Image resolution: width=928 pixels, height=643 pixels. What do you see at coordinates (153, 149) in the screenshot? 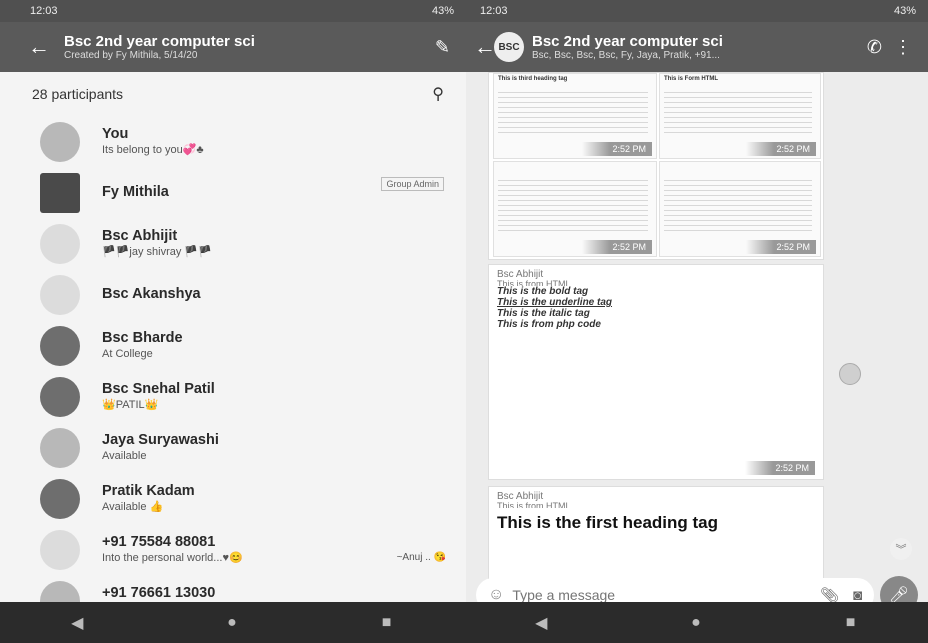
I see `participant-status: Its belong to you💞♣` at bounding box center [153, 149].